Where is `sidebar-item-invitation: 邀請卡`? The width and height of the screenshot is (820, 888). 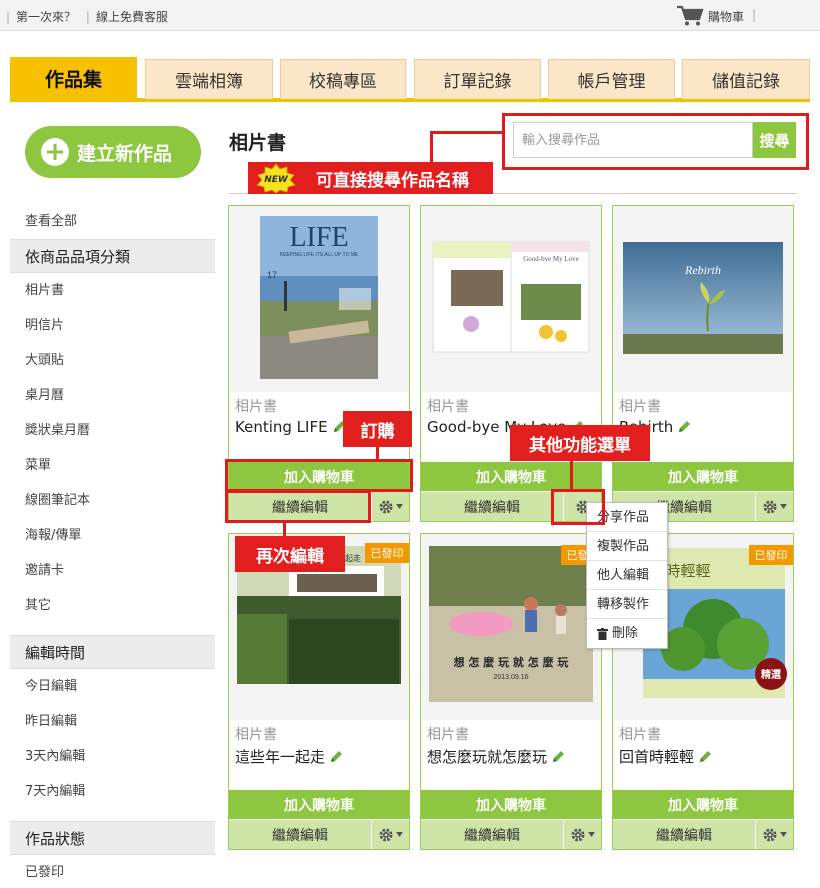
sidebar-item-invitation: 邀請卡 is located at coordinates (112, 570).